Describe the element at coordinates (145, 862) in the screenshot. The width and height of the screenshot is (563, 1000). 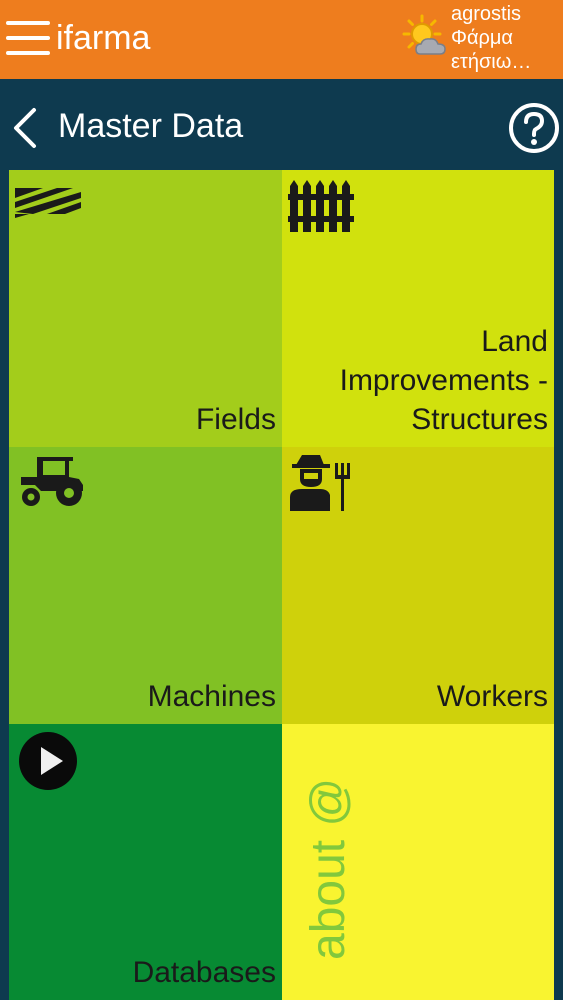
I see `tile-databases: Databases` at that location.